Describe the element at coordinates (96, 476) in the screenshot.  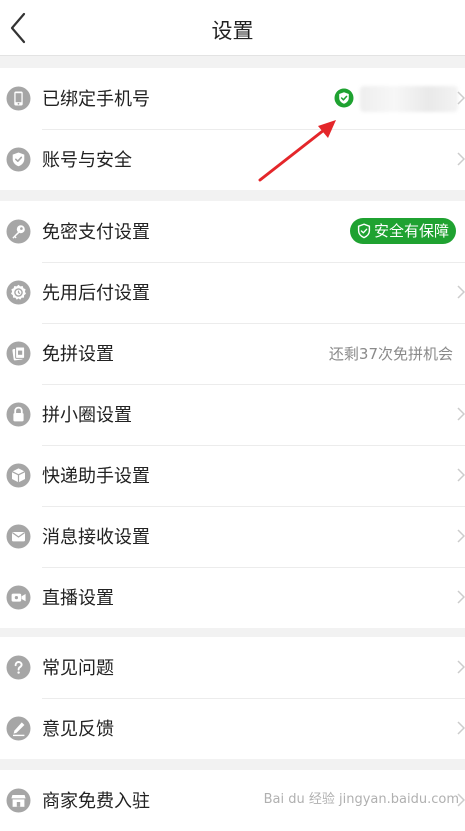
I see `express-assistant-label: 快递助手设置` at that location.